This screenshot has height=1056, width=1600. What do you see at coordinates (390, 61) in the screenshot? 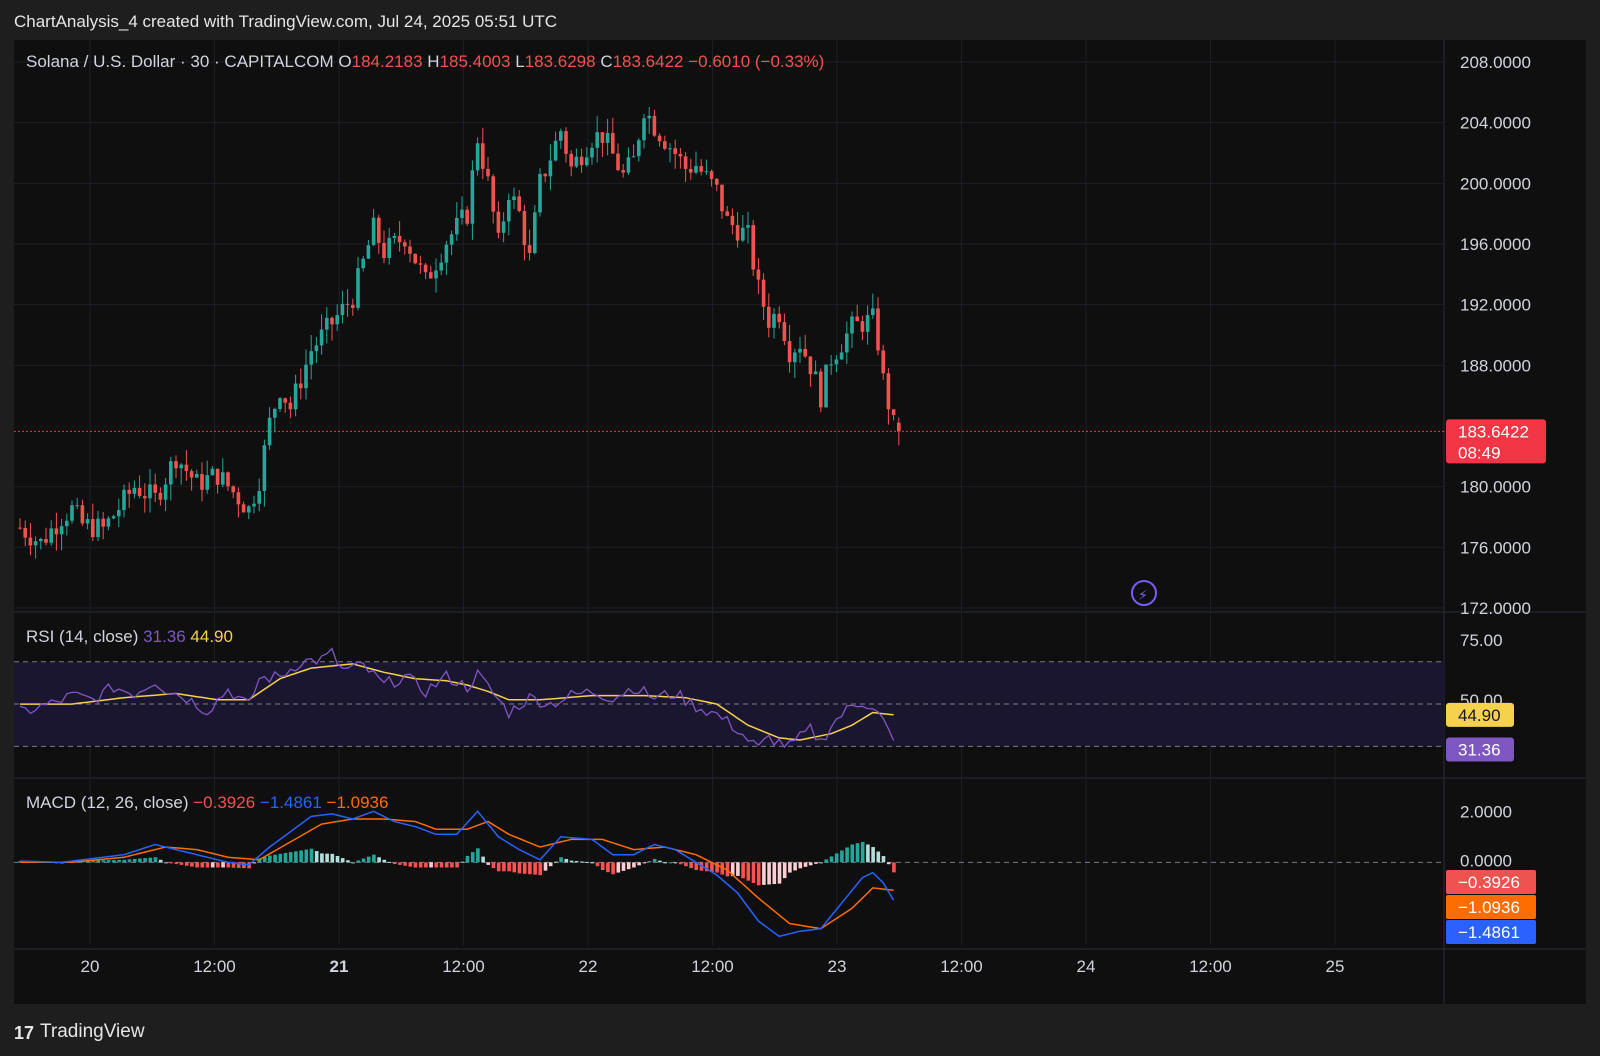
I see `legend-part: 184.2183` at bounding box center [390, 61].